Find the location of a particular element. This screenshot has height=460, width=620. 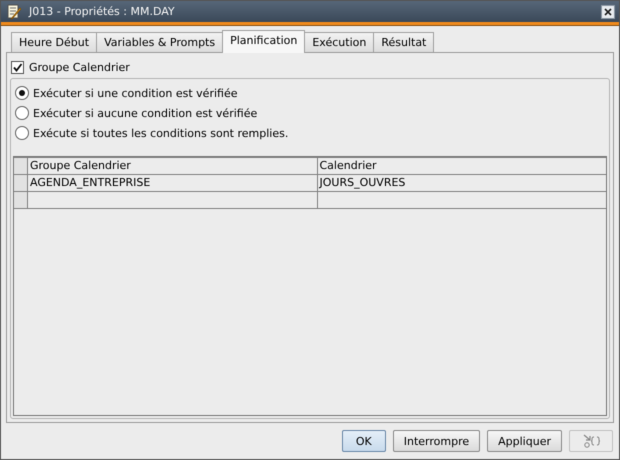

radio-label: Exécute si toutes les conditions sont remplies. is located at coordinates (160, 133).